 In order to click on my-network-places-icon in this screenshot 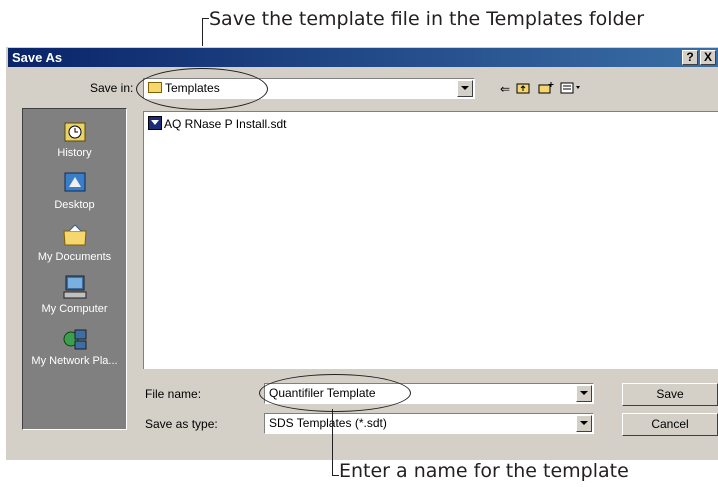, I will do `click(74, 339)`.